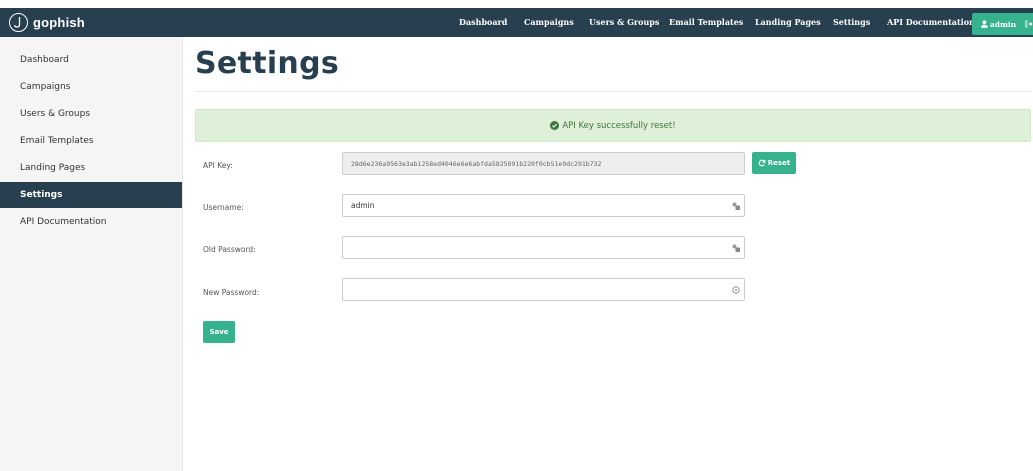 The width and height of the screenshot is (1033, 471). I want to click on nav-api-documentation: API Documentation, so click(931, 22).